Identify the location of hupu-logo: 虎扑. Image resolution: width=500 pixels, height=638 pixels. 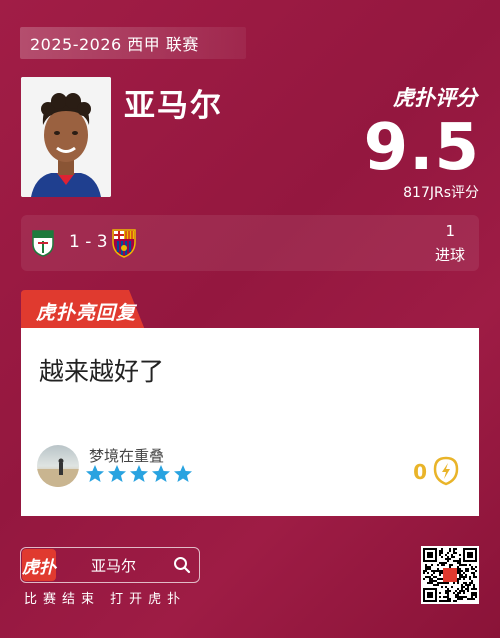
(39, 565).